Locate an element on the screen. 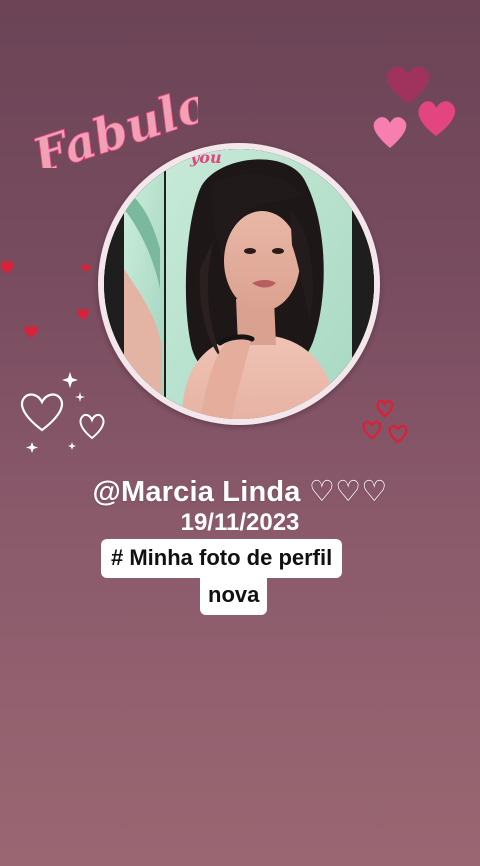  hearts-cluster-right is located at coordinates (385, 421).